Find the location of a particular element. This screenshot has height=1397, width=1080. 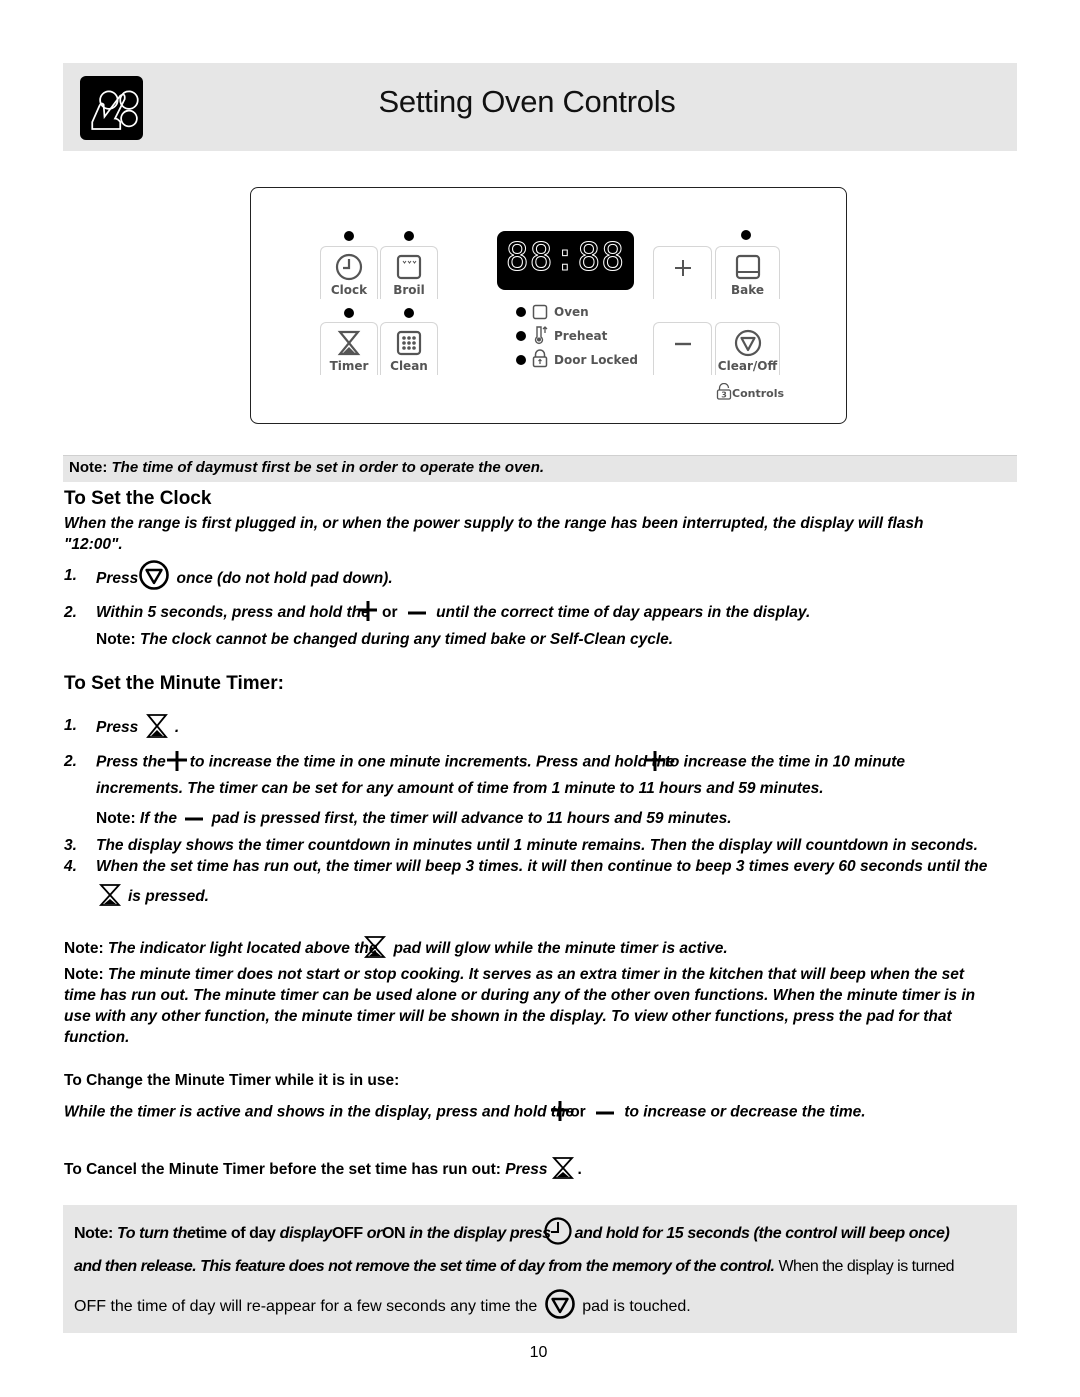

preheat-indicator-label: Preheat is located at coordinates (581, 336).